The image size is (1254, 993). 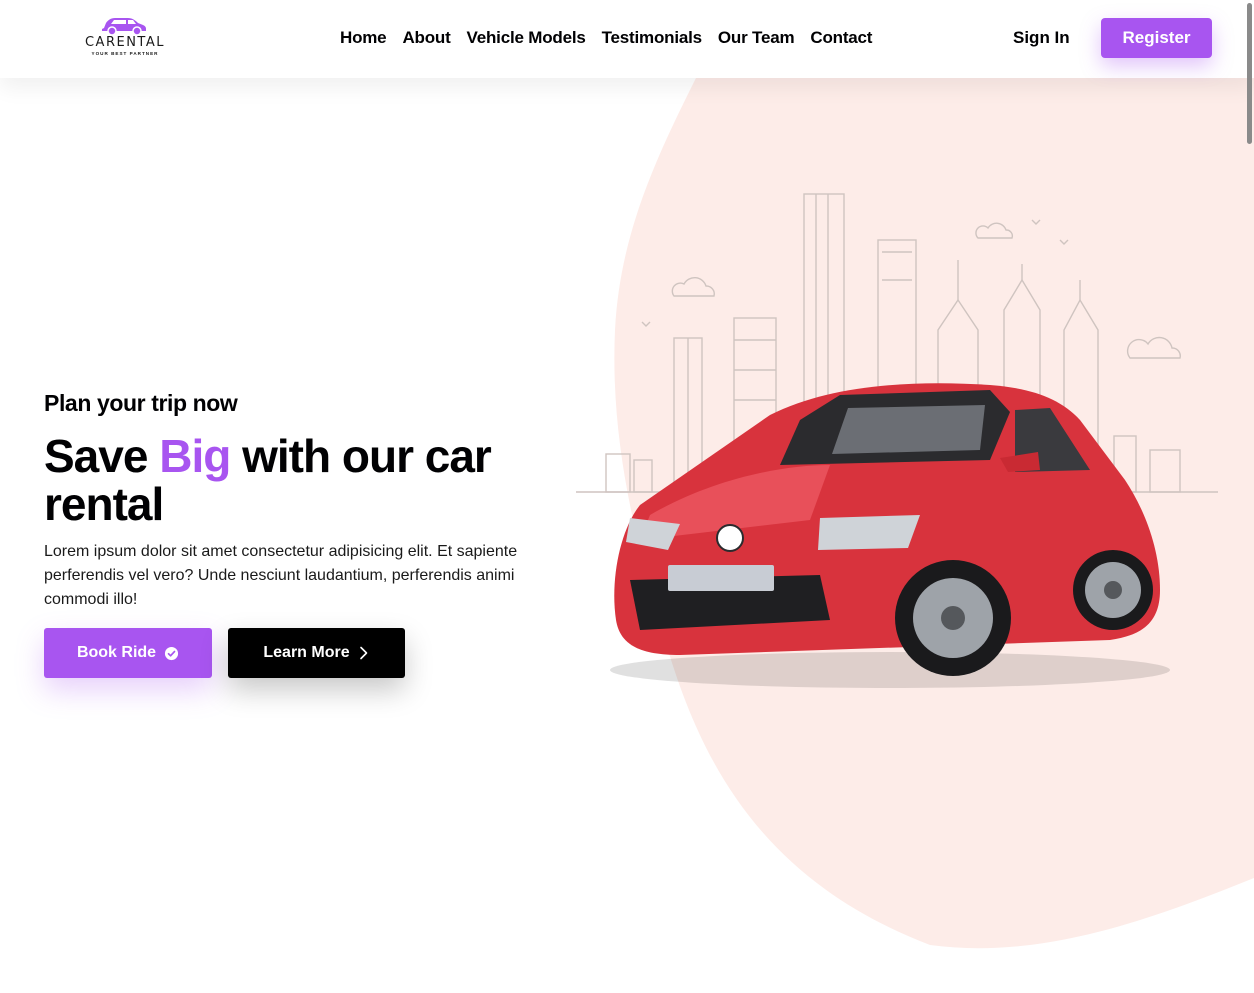 I want to click on sign-in-link: Sign In, so click(x=1041, y=38).